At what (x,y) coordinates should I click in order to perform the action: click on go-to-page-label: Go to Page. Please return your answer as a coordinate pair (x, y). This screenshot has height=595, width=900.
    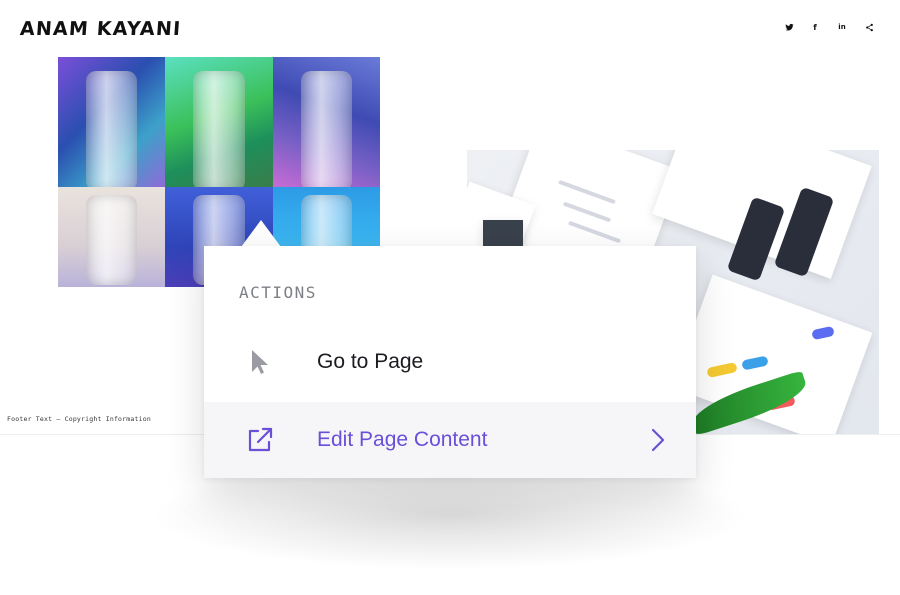
    Looking at the image, I should click on (370, 361).